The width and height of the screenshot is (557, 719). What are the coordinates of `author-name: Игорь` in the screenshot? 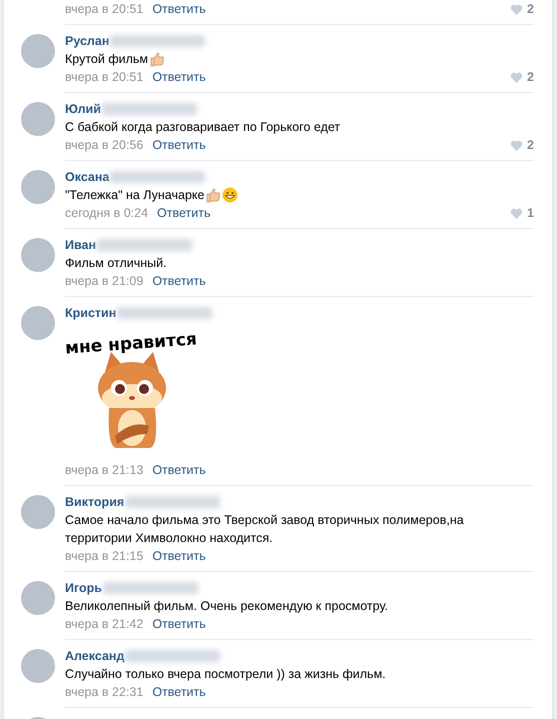 It's located at (83, 588).